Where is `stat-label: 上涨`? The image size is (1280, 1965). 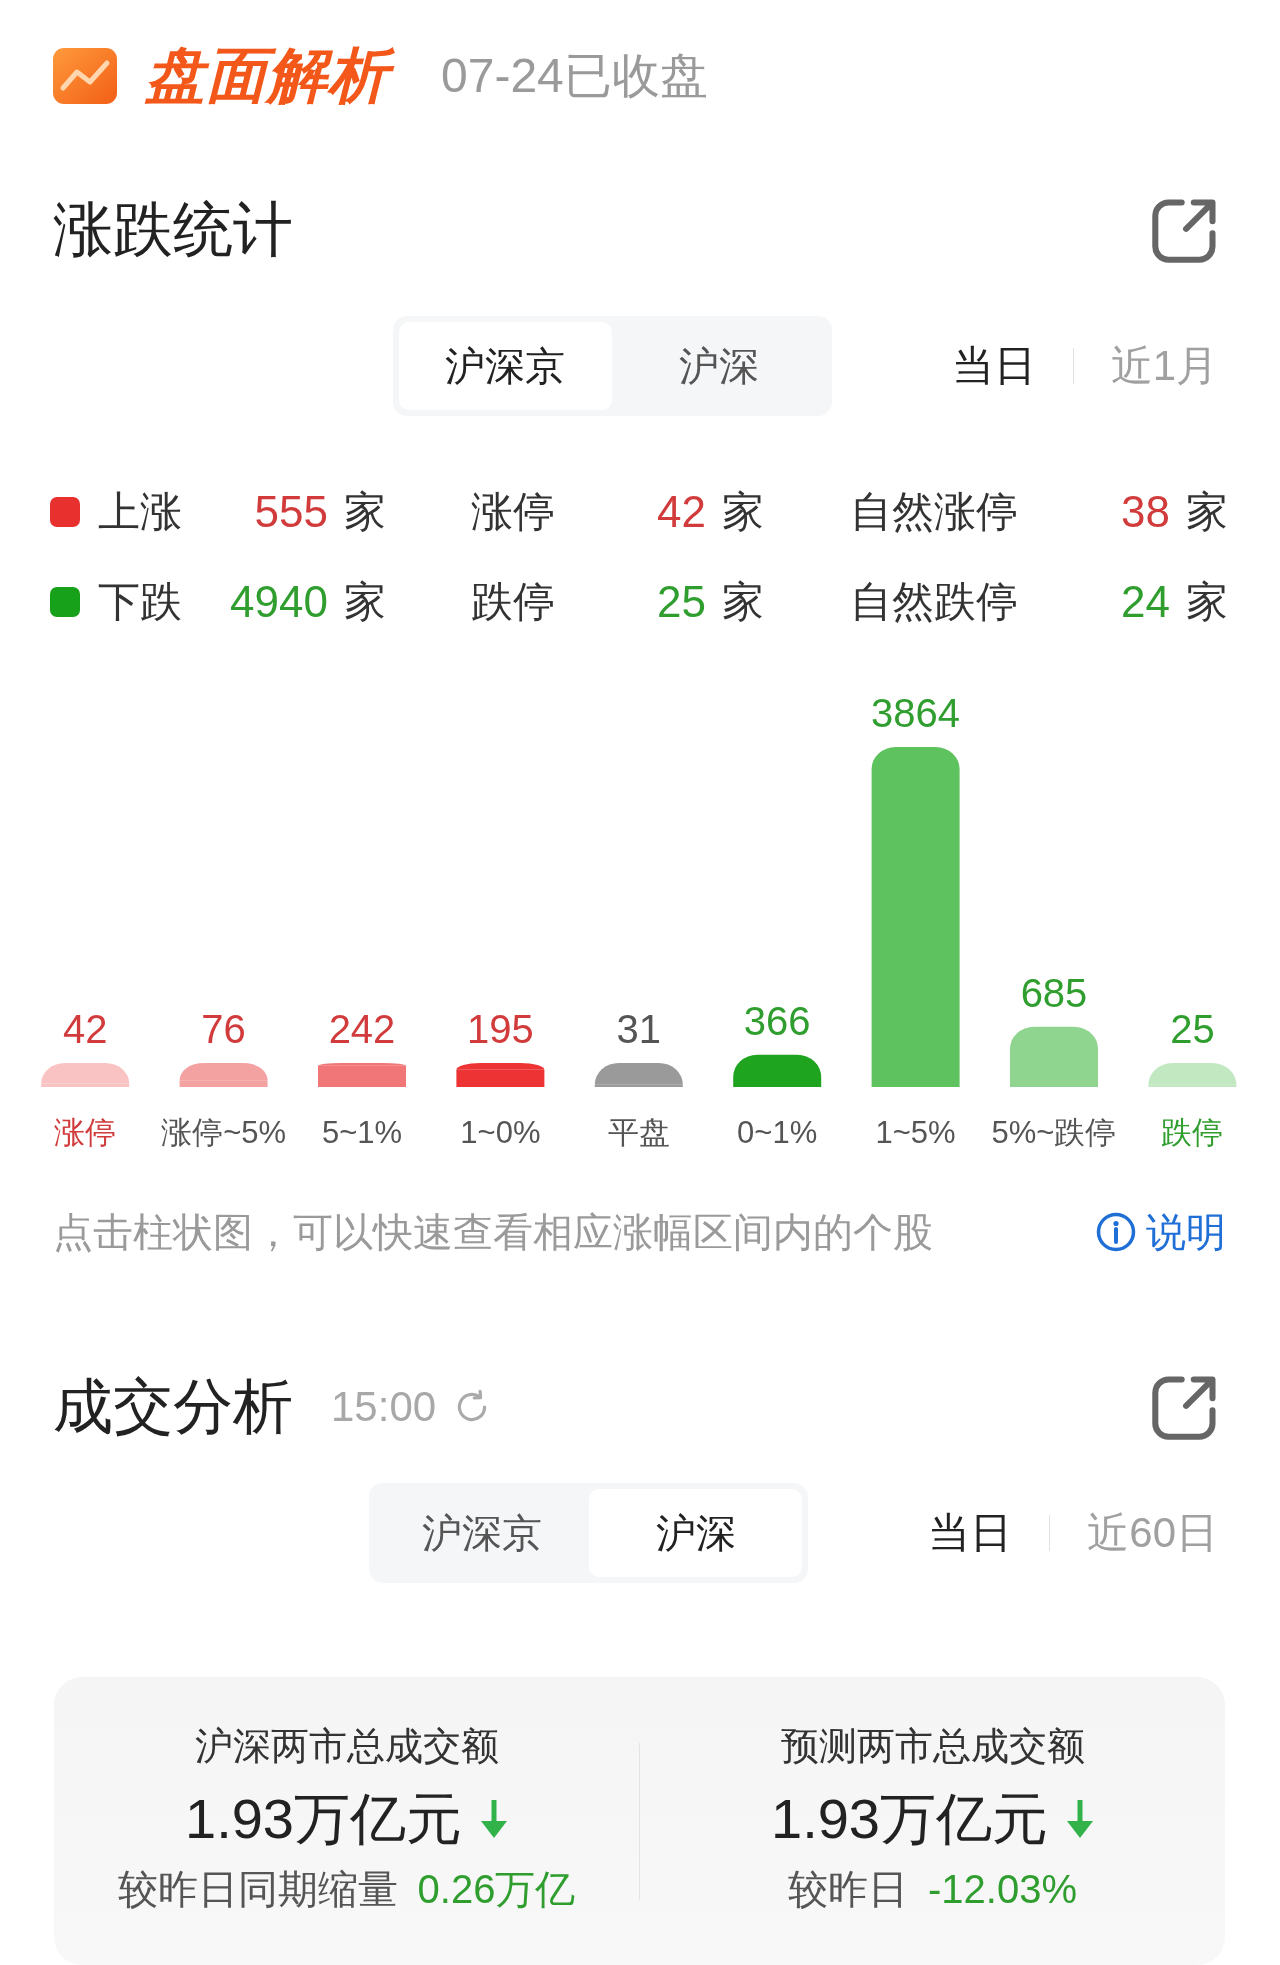 stat-label: 上涨 is located at coordinates (140, 512).